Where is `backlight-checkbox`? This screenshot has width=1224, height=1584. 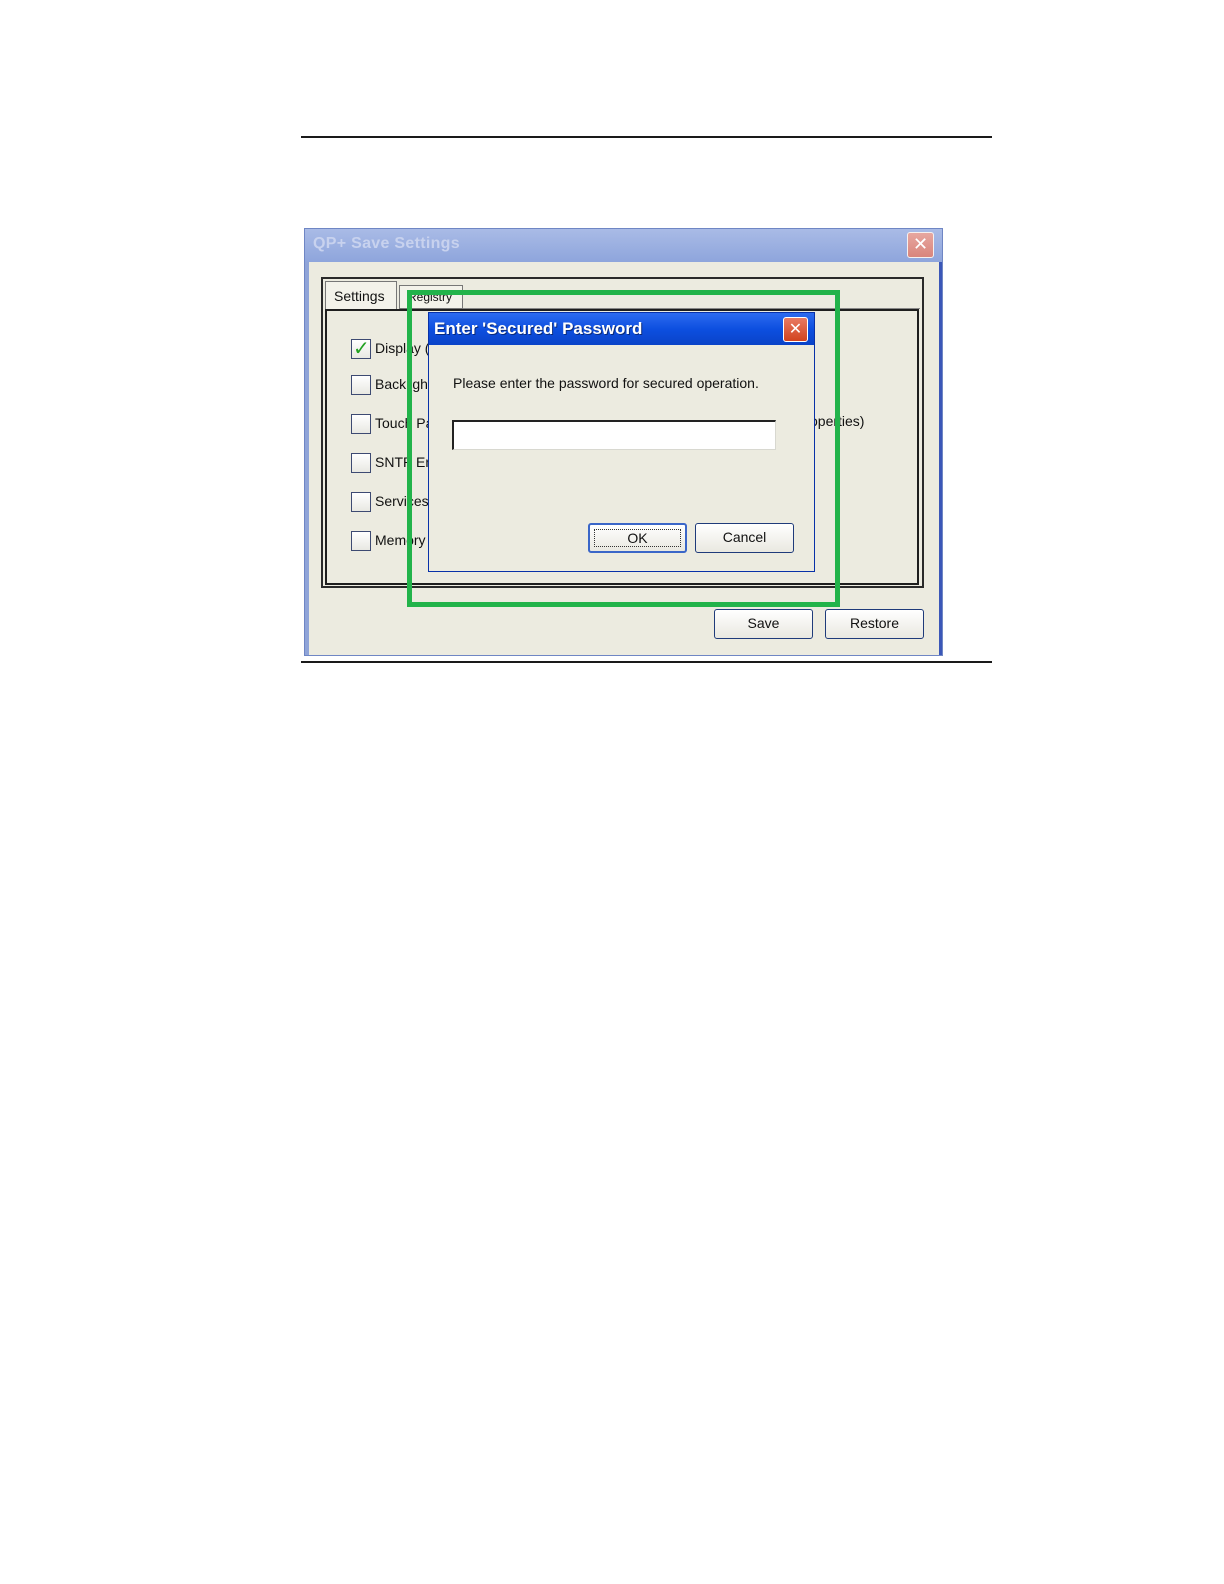 backlight-checkbox is located at coordinates (361, 385).